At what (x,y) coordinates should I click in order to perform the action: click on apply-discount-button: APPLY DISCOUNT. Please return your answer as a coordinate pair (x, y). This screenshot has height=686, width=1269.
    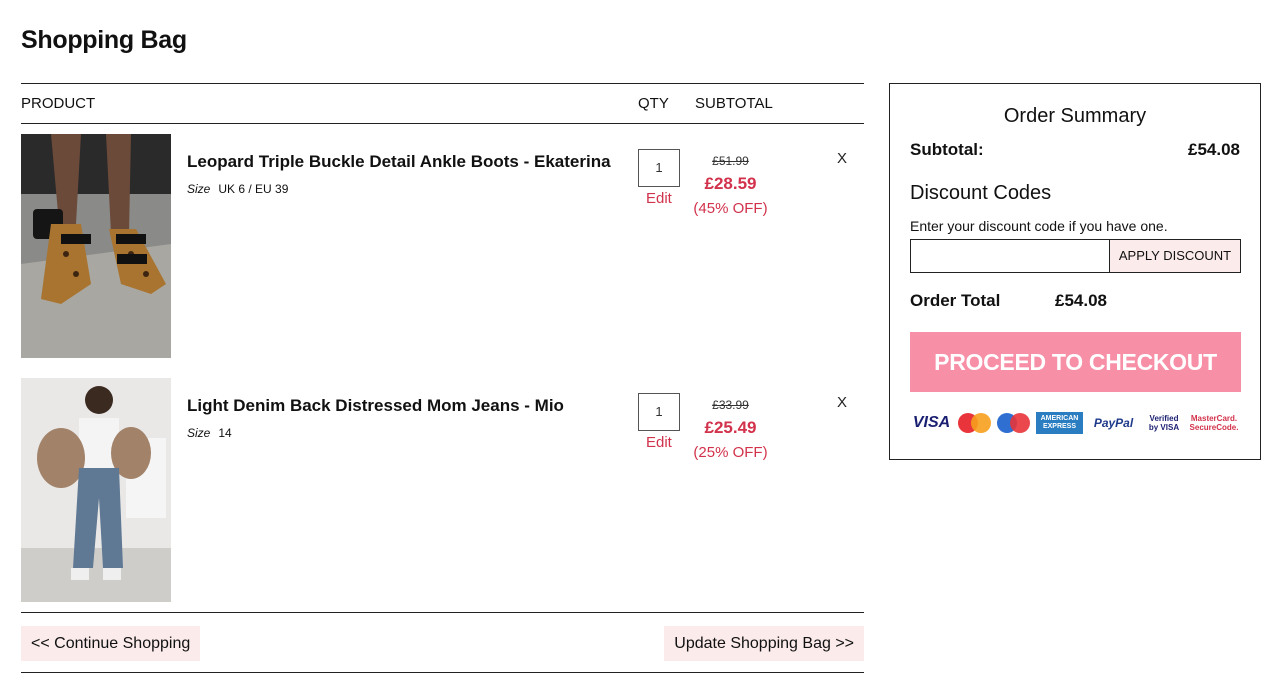
    Looking at the image, I should click on (1175, 256).